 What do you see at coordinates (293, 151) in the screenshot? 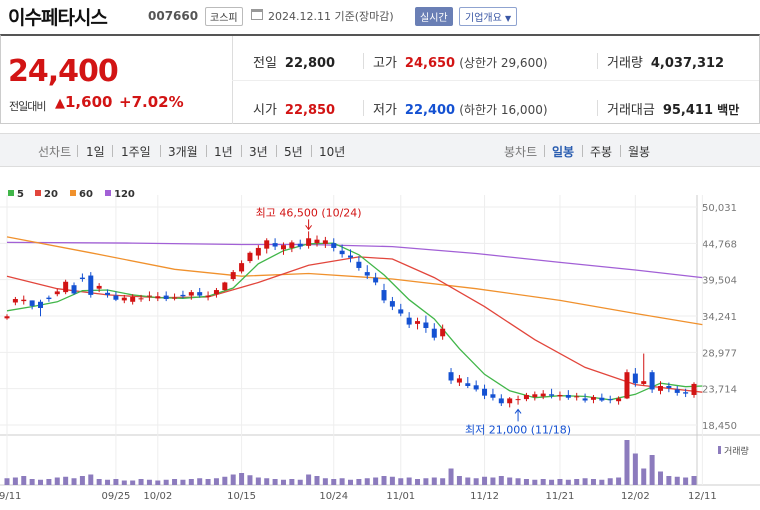
I see `tab-5year: 5년` at bounding box center [293, 151].